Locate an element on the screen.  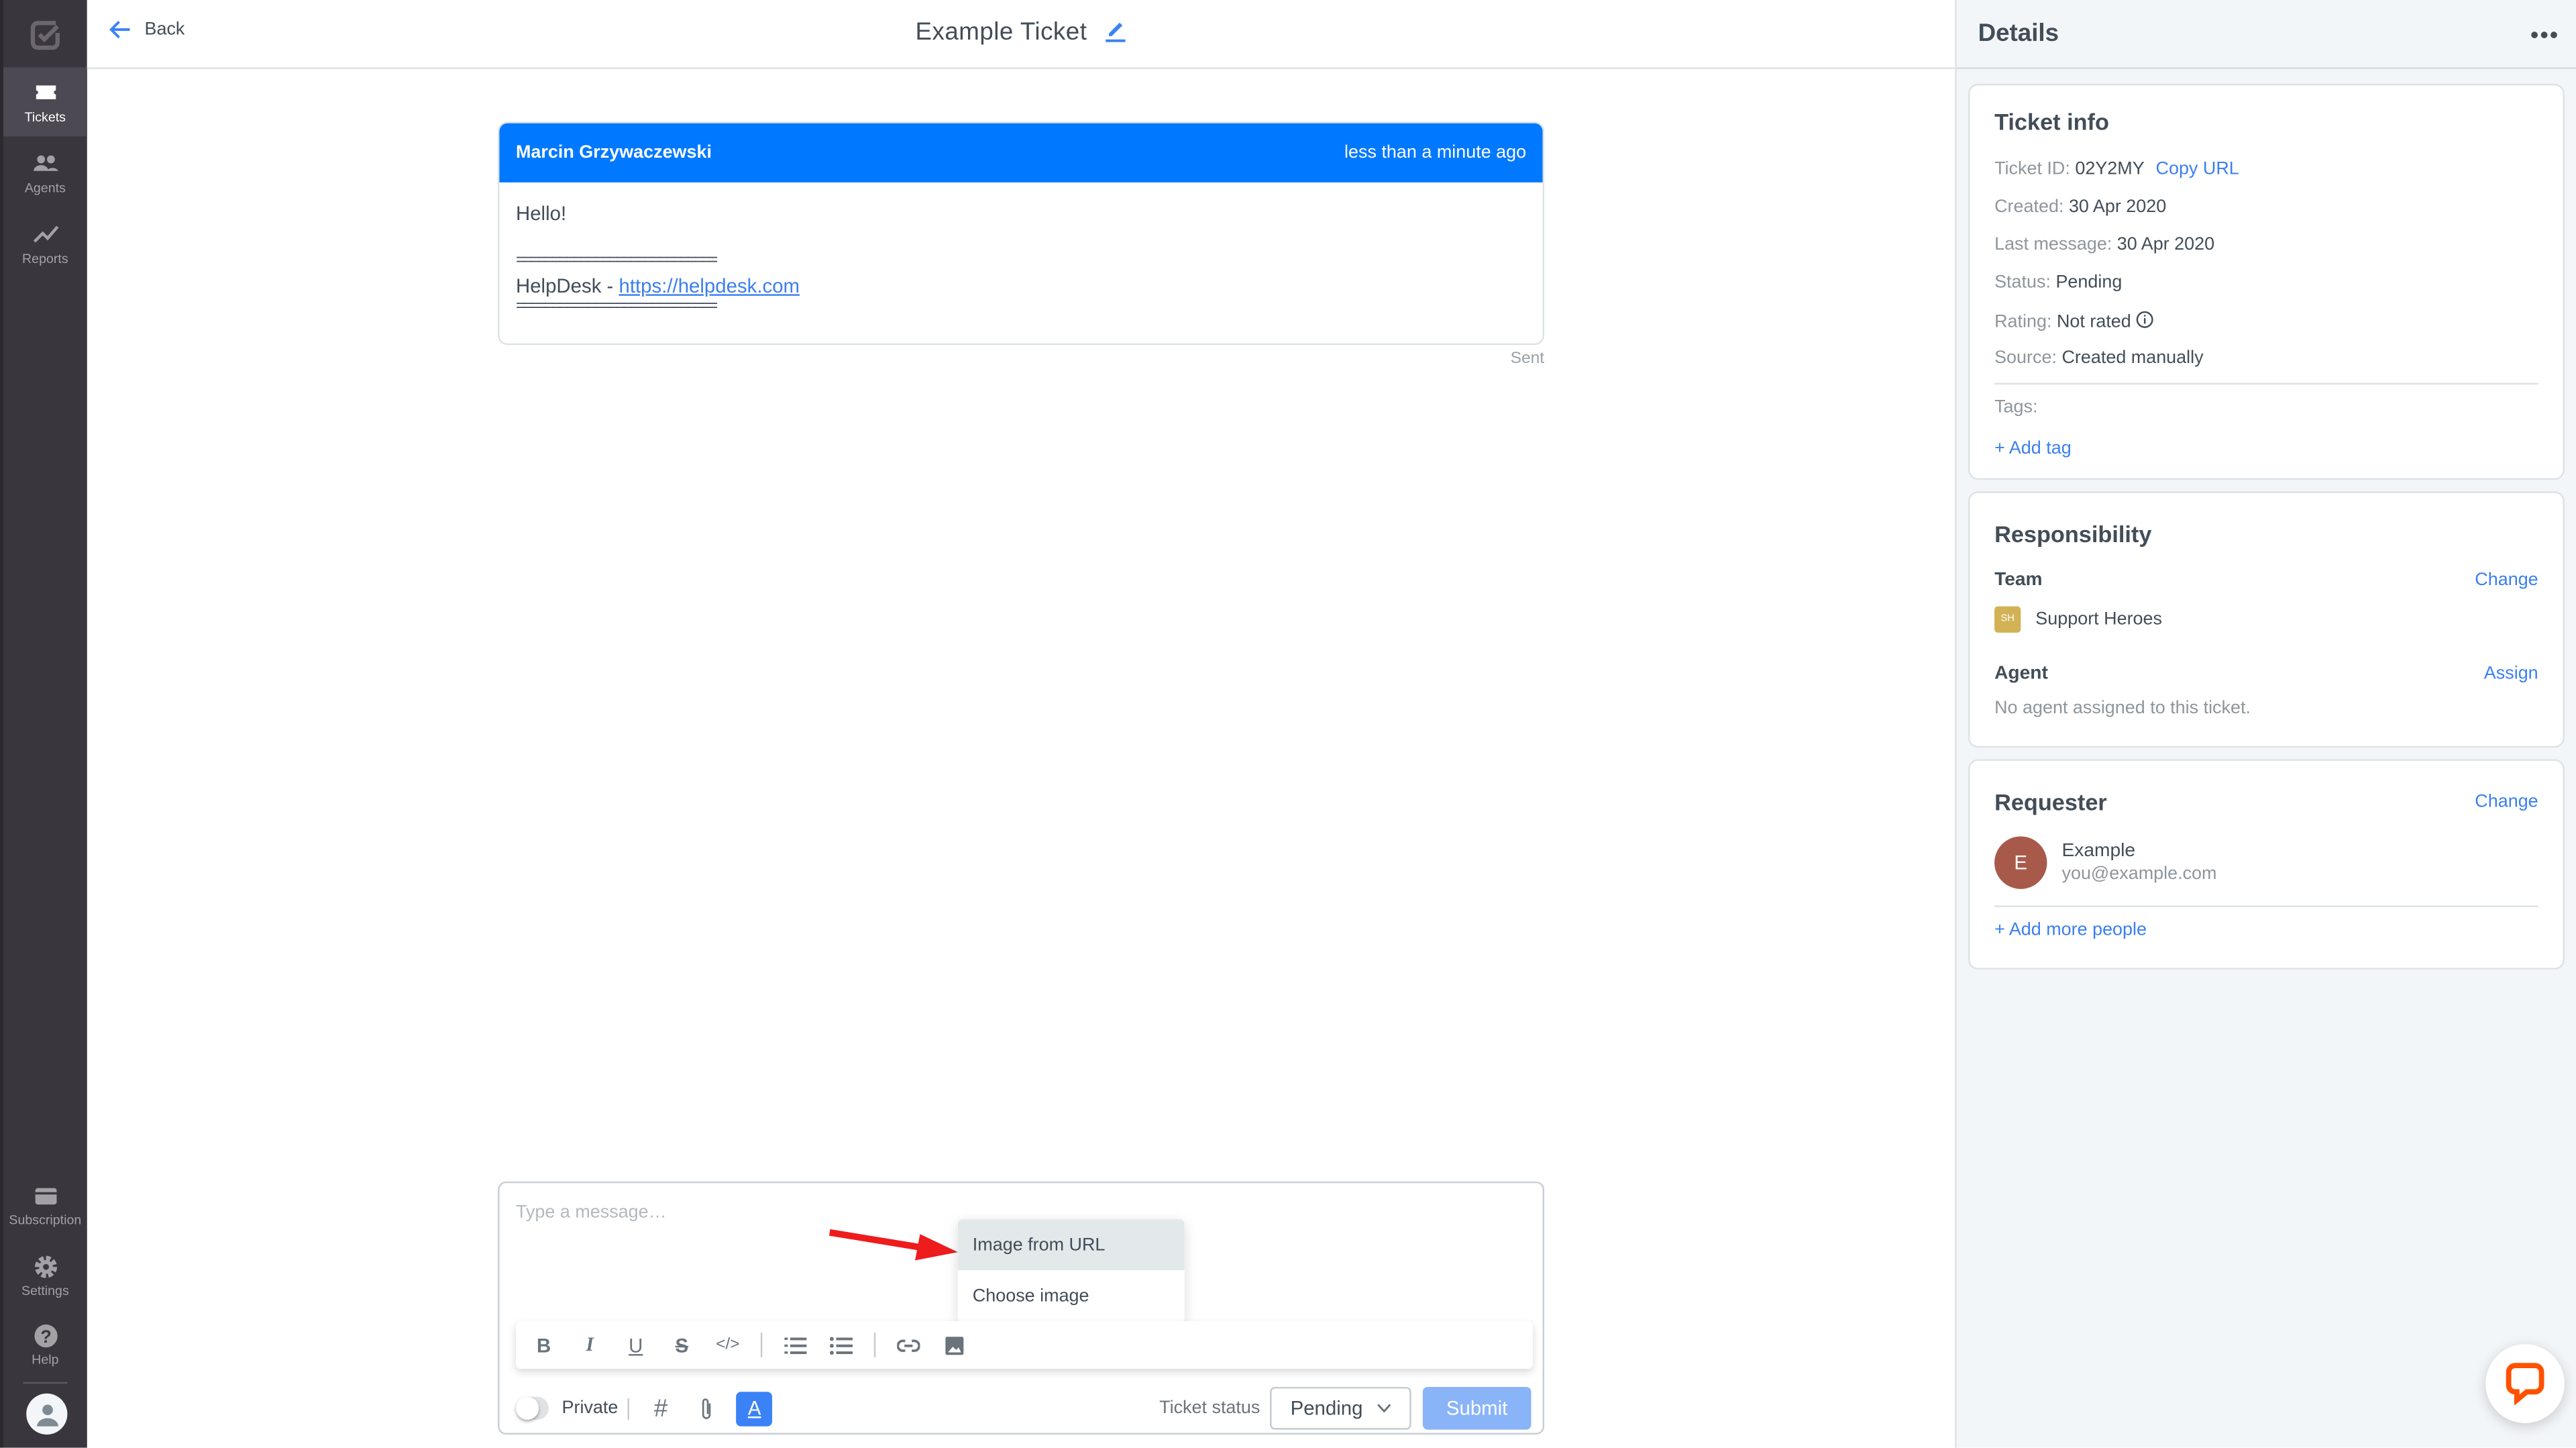
details-title: Details is located at coordinates (2018, 33).